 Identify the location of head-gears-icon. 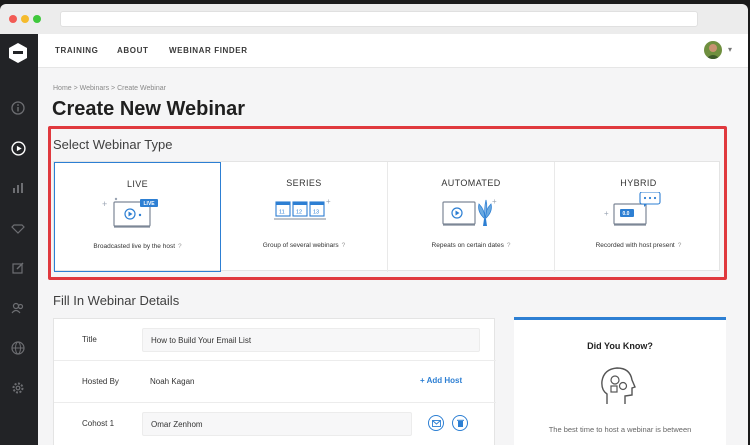
(618, 385).